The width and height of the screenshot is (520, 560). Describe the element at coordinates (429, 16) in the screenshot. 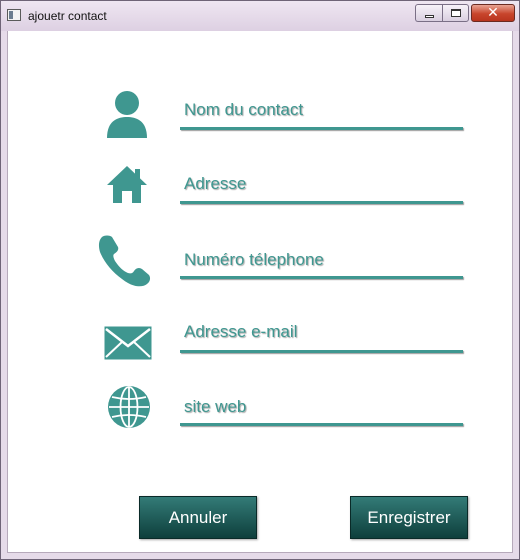

I see `minimize-icon` at that location.